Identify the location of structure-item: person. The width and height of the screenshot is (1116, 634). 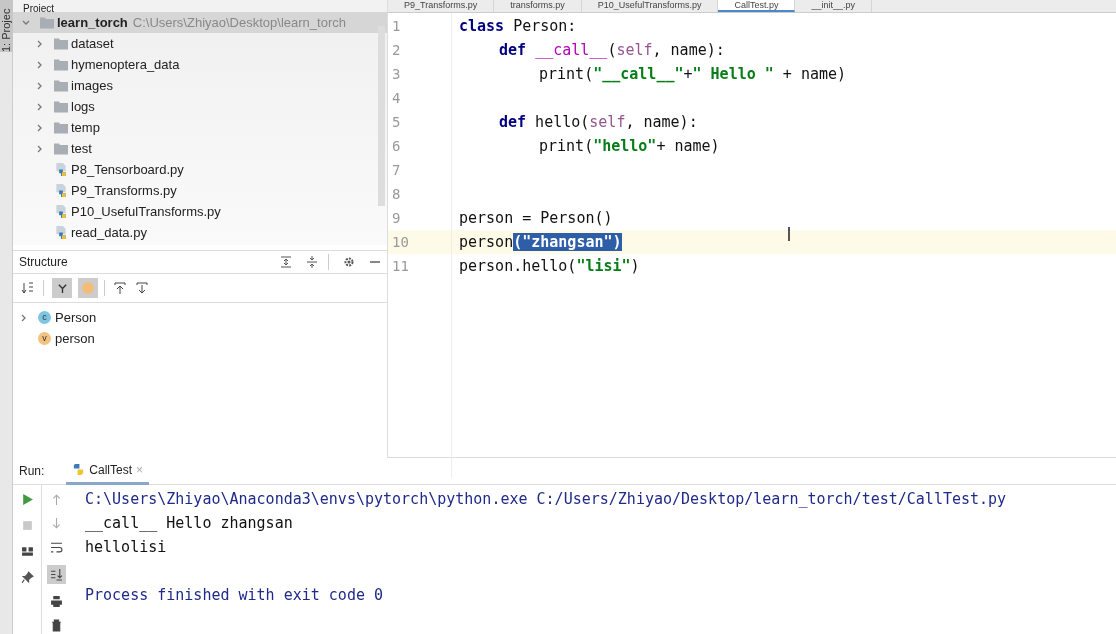
(75, 338).